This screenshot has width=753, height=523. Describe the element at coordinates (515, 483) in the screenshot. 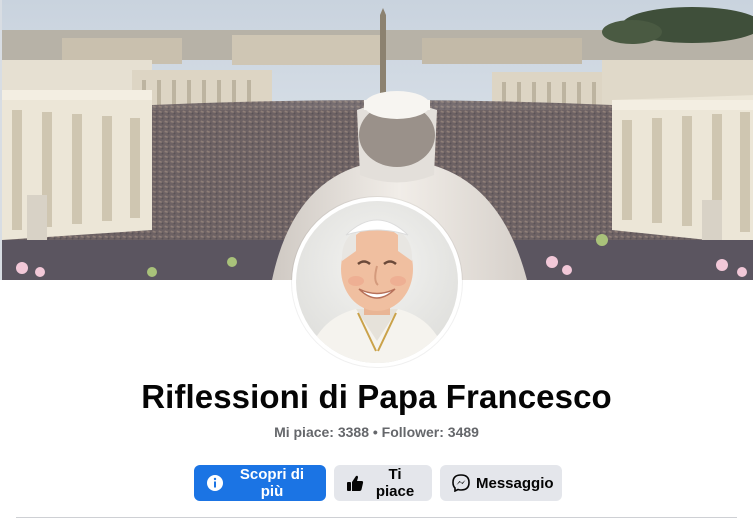

I see `message-label: Messaggio` at that location.